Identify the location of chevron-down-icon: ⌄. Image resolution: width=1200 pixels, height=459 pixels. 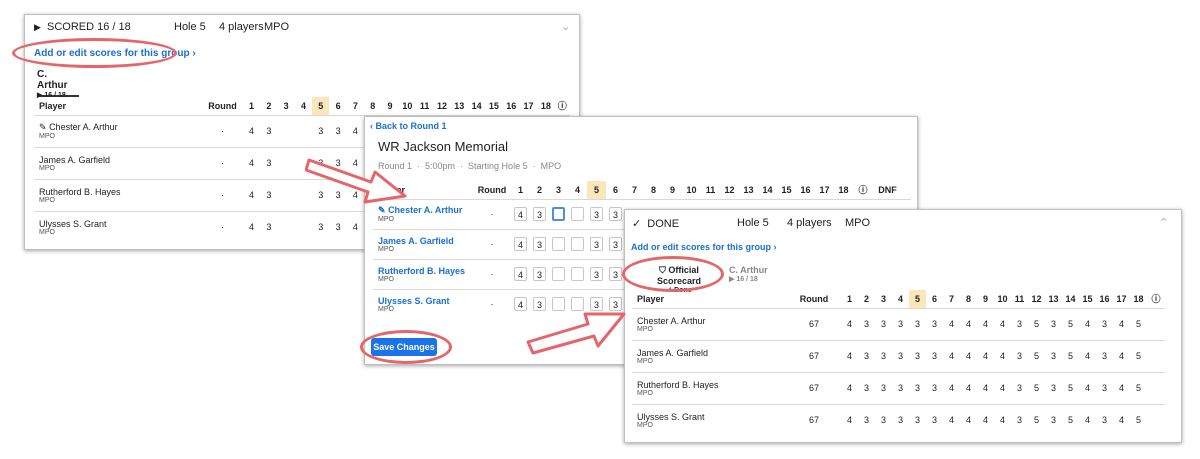
(565, 26).